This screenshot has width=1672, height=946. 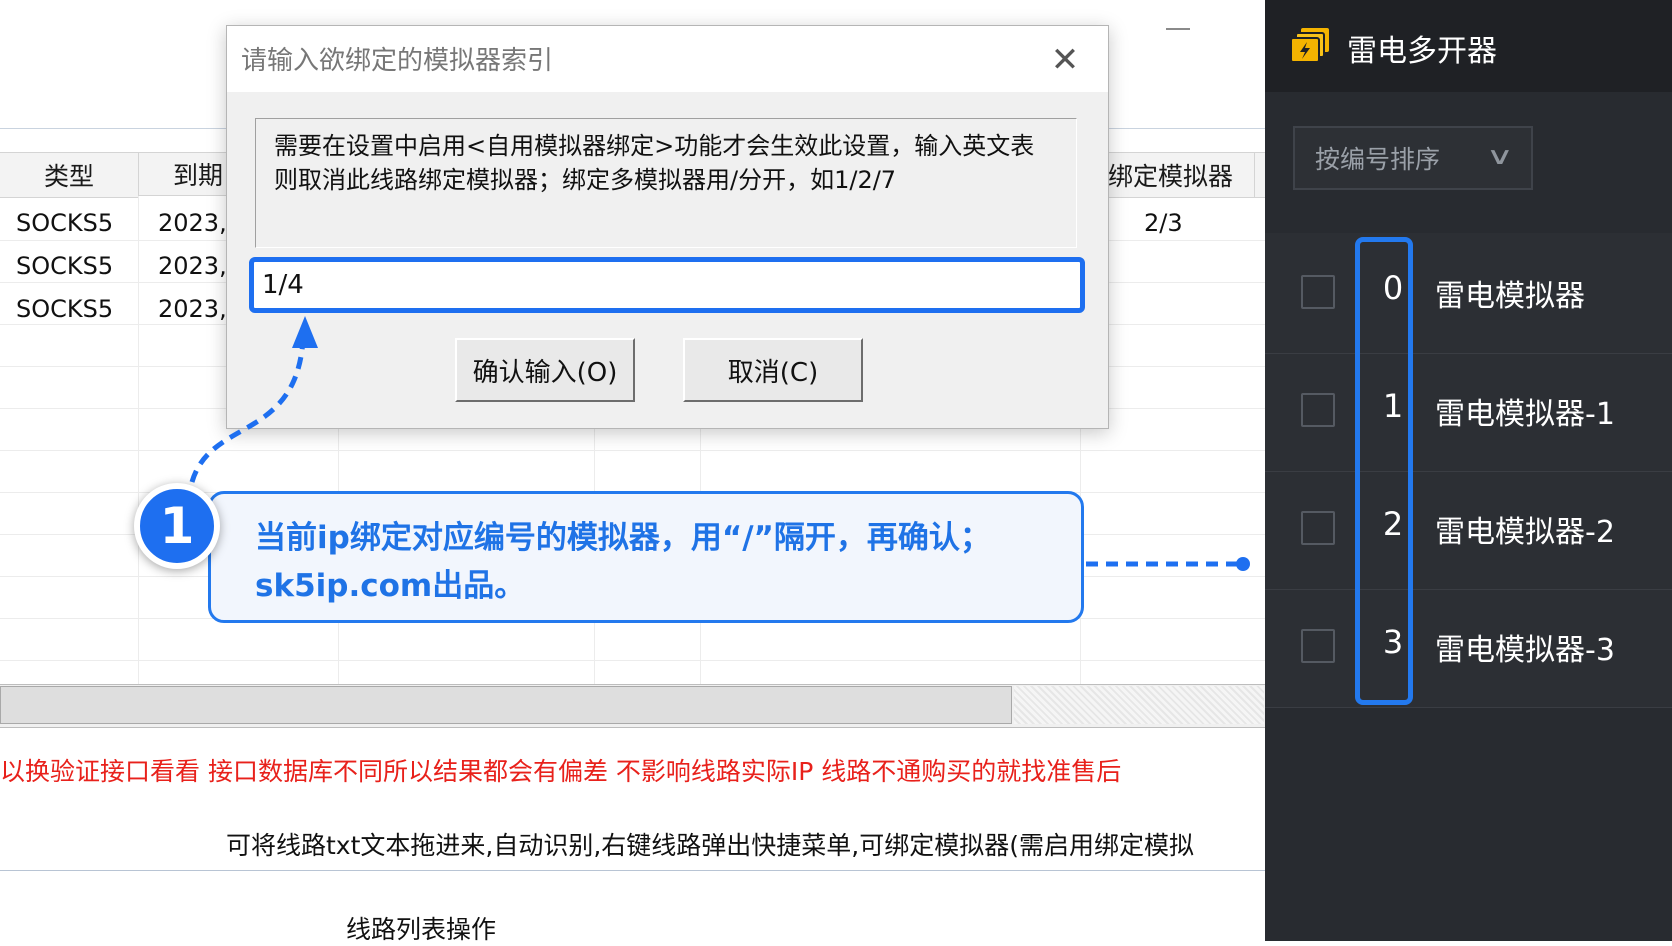 What do you see at coordinates (1384, 471) in the screenshot?
I see `index-highlight-frame` at bounding box center [1384, 471].